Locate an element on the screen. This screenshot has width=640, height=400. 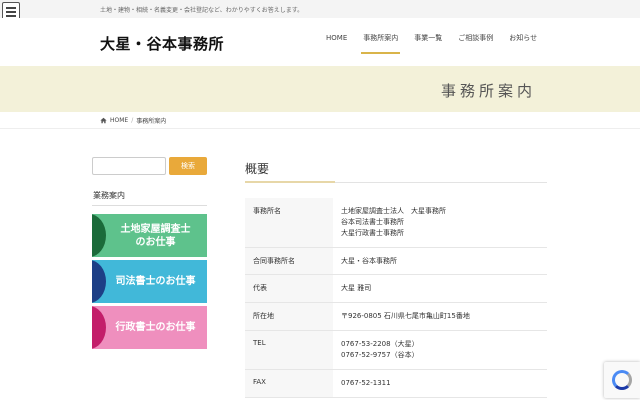
row-value: 0767-52-1311 is located at coordinates (366, 382).